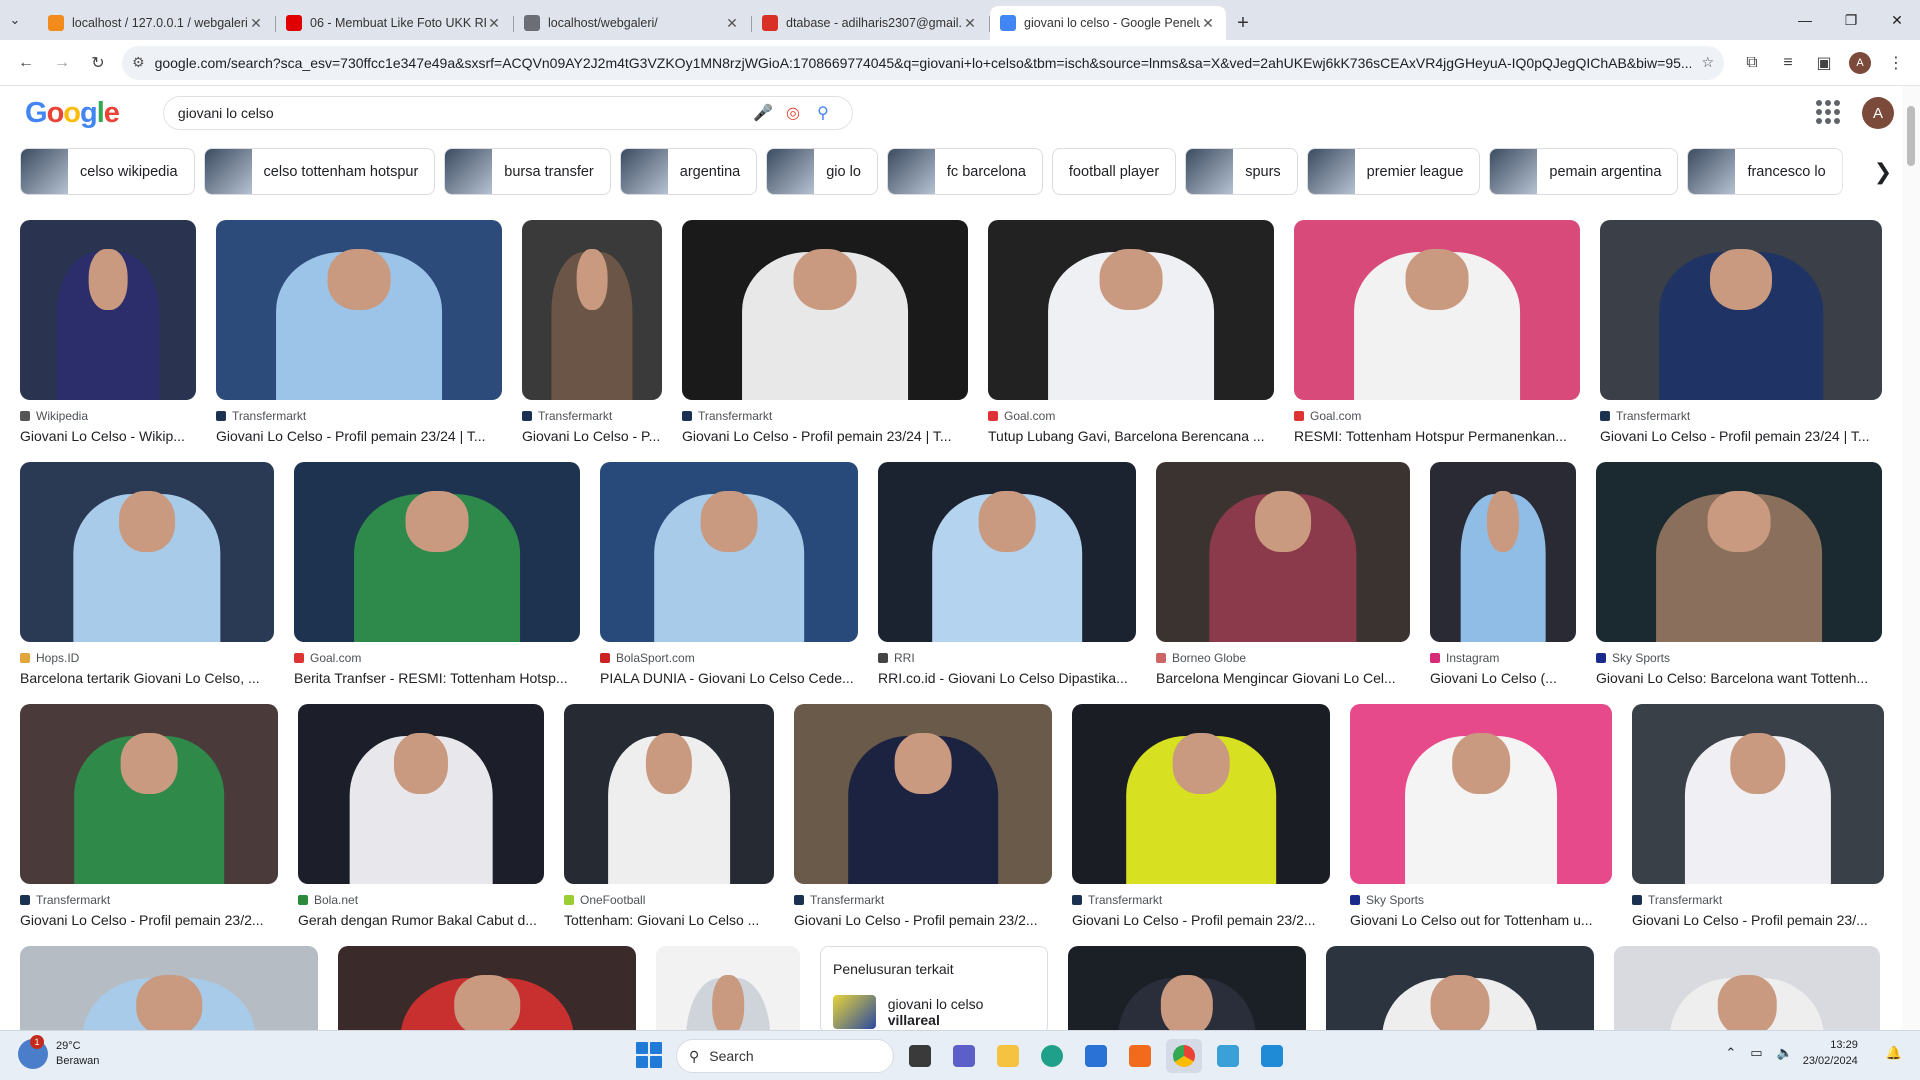  What do you see at coordinates (319, 171) in the screenshot?
I see `filter-chip: celso tottenham hotspur` at bounding box center [319, 171].